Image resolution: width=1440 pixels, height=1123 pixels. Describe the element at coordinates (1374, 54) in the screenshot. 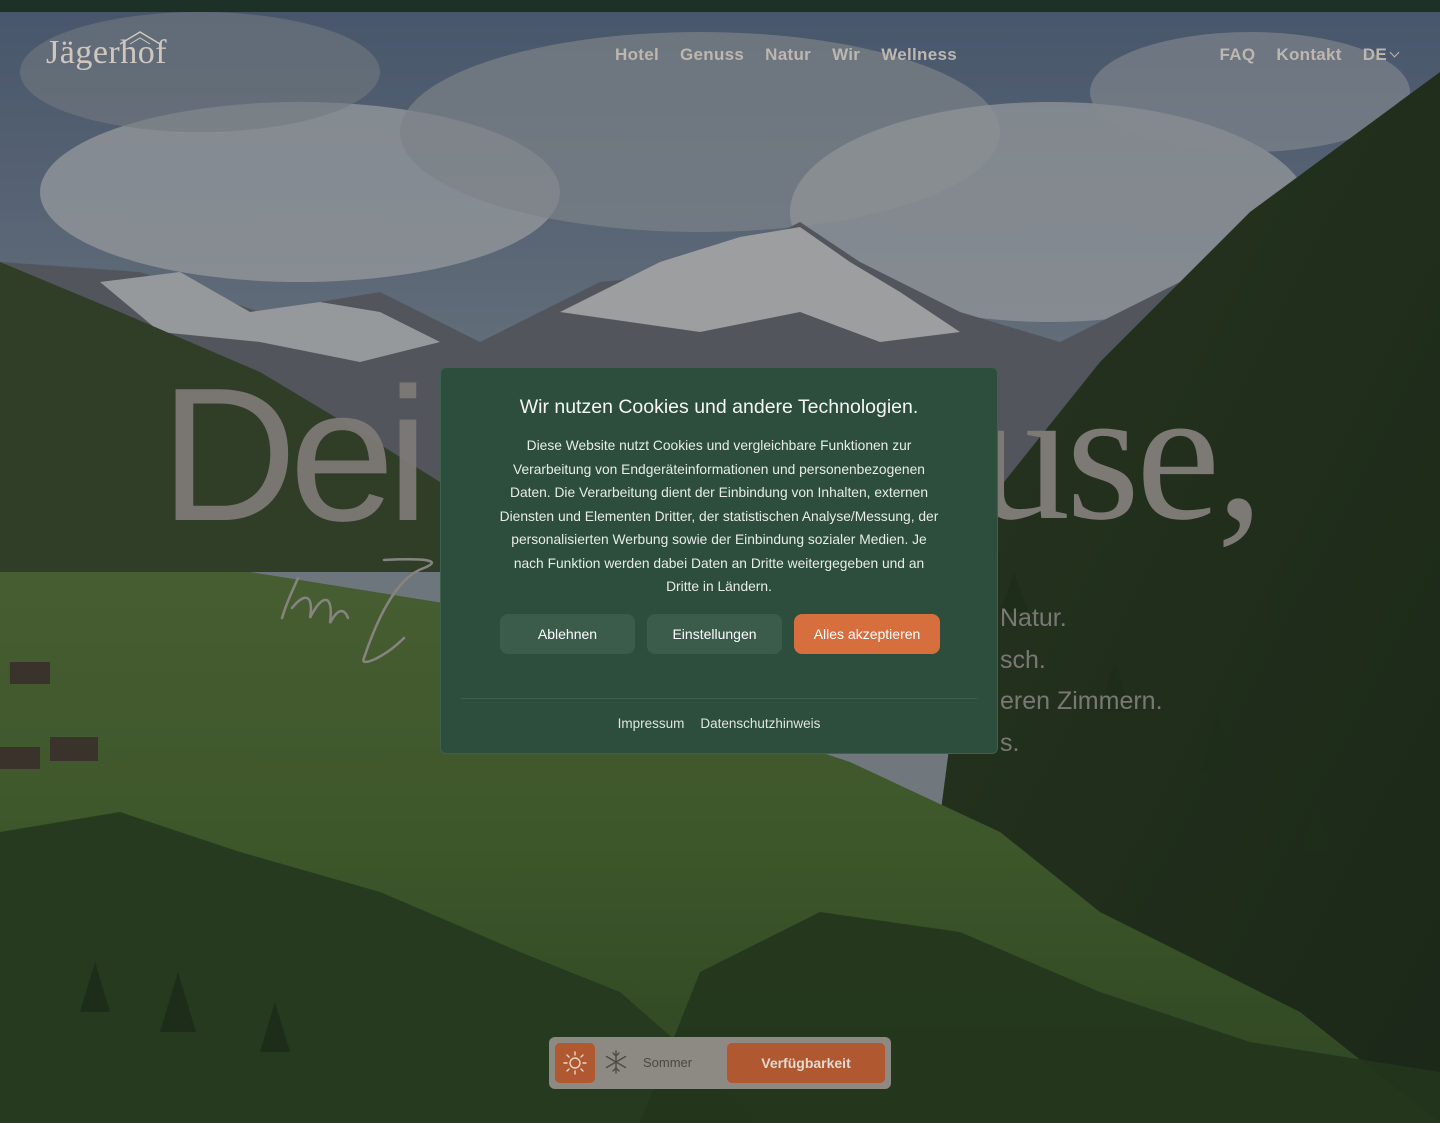

I see `language-label: DE` at that location.